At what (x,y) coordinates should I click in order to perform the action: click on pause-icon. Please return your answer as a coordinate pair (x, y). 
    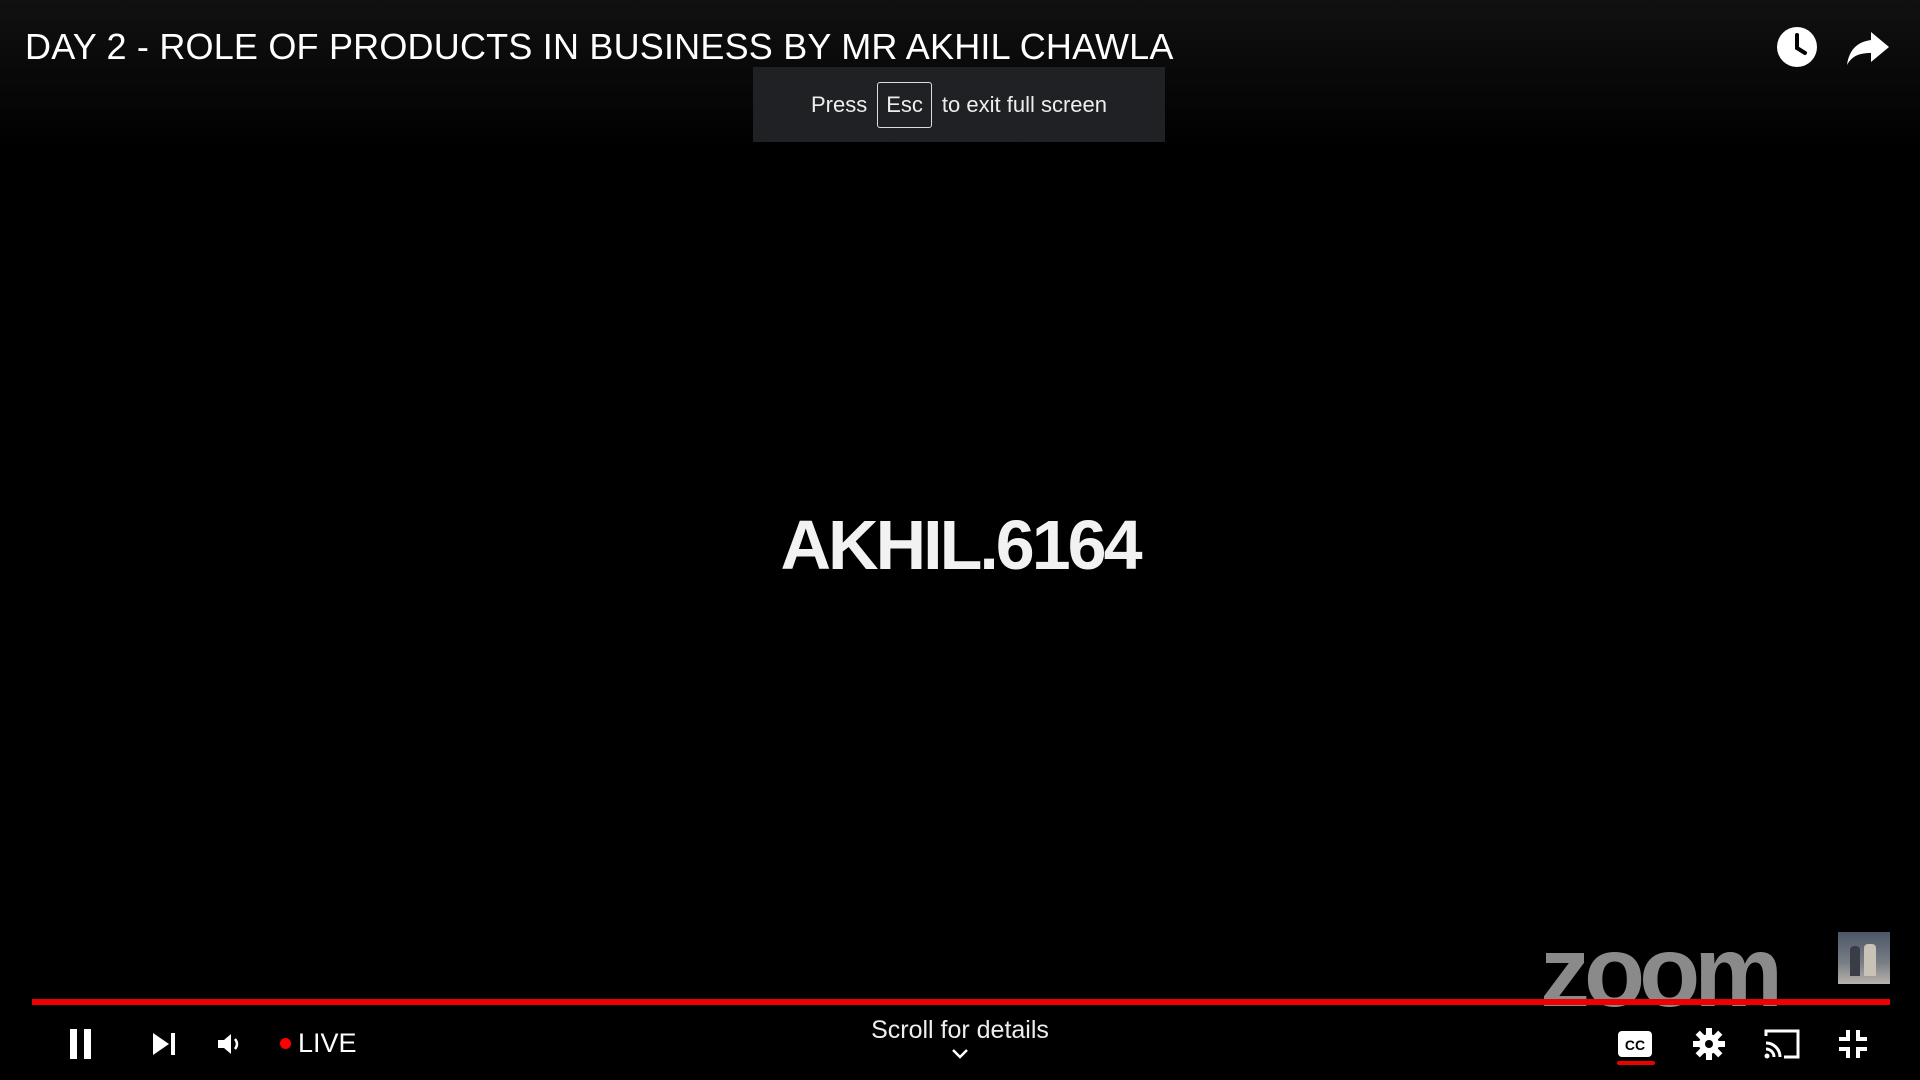
    Looking at the image, I should click on (80, 1044).